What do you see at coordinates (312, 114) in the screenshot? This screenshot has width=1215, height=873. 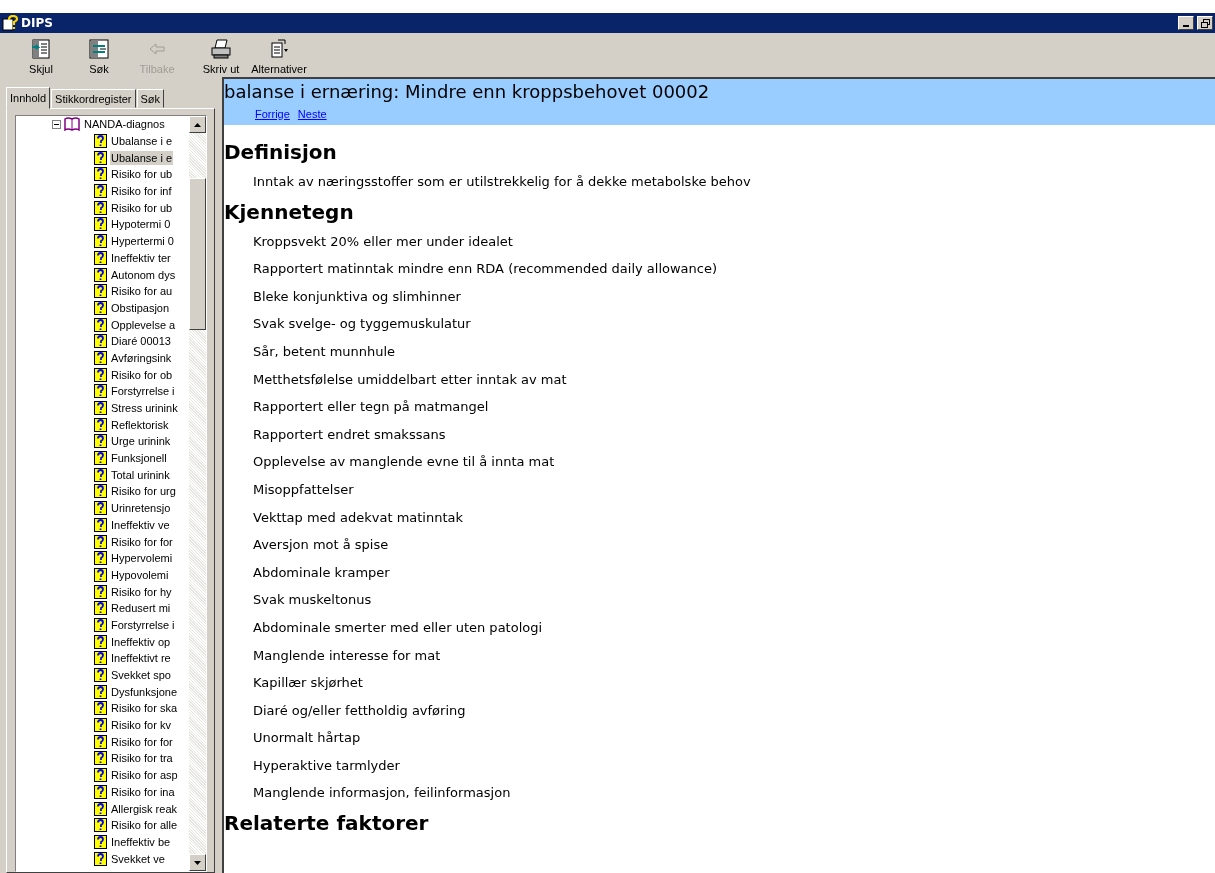 I see `nav-link: Neste` at bounding box center [312, 114].